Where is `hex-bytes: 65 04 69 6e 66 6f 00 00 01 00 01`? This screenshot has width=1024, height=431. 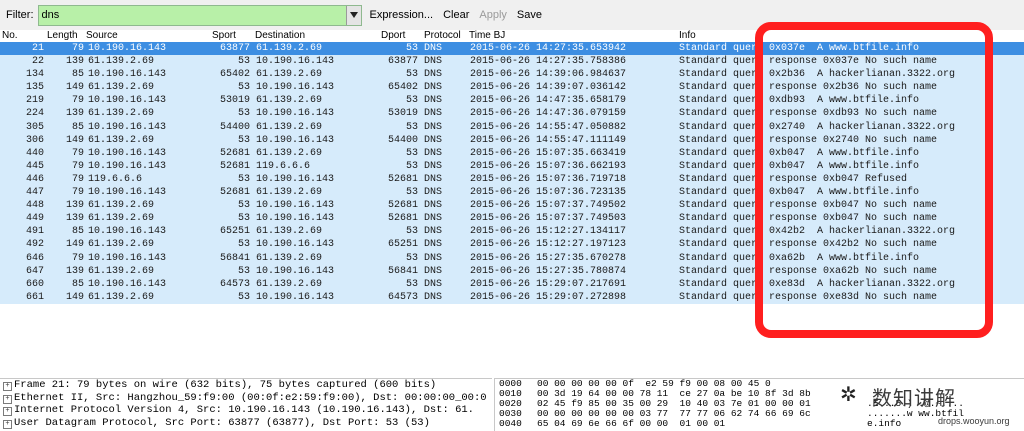 hex-bytes: 65 04 69 6e 66 6f 00 00 01 00 01 is located at coordinates (631, 423).